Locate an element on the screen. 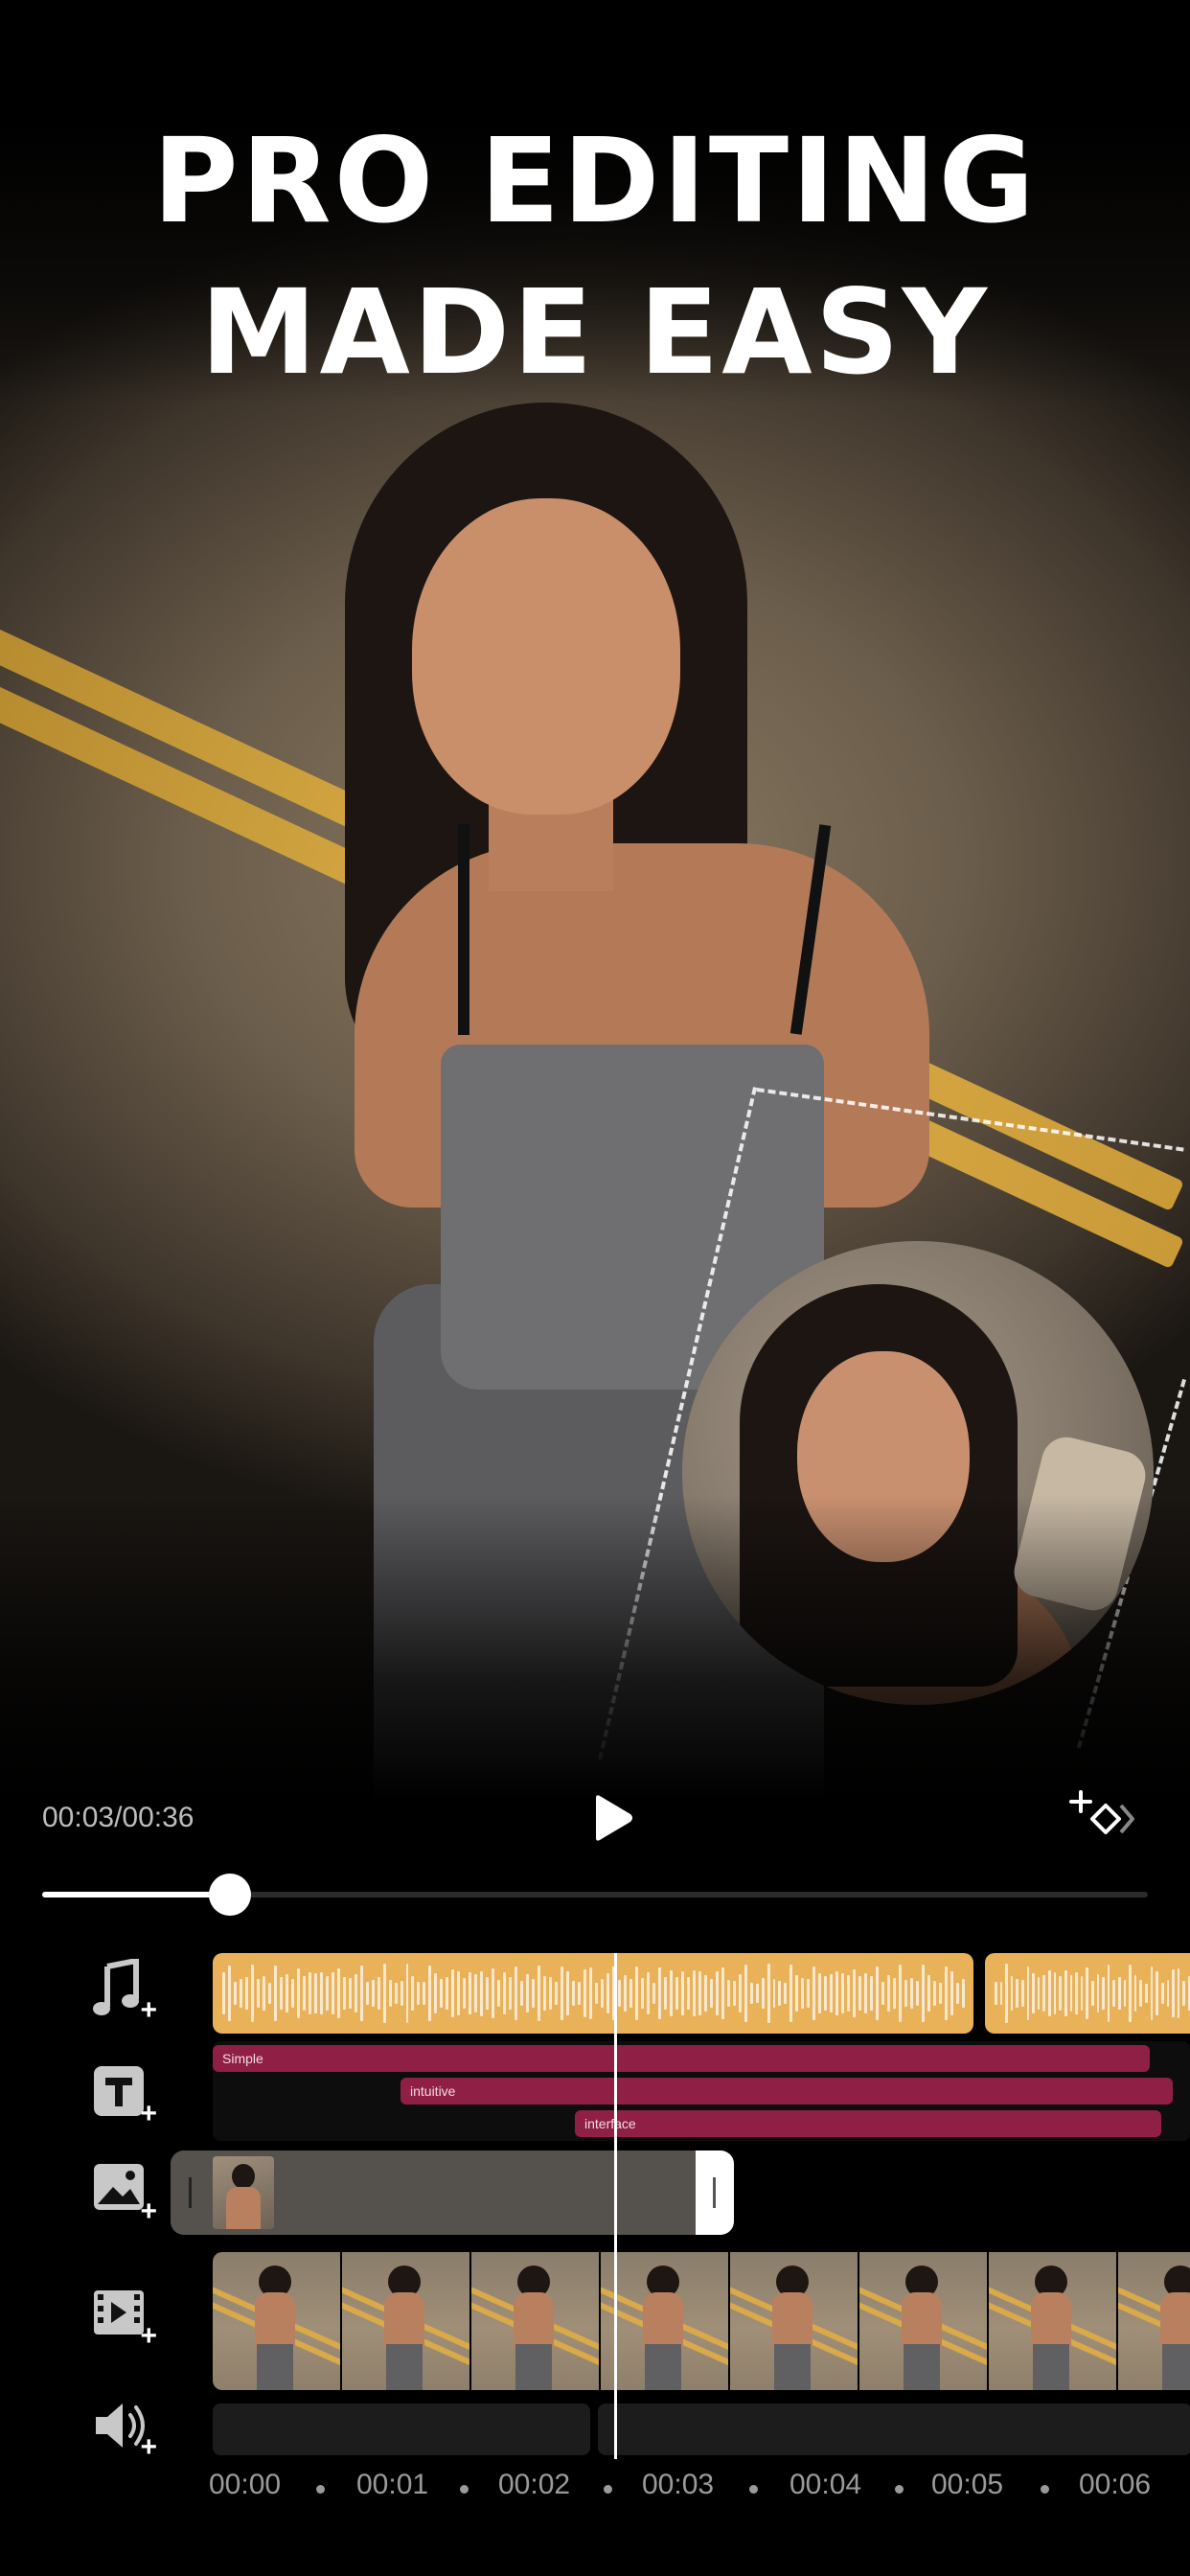  add-keyframe-button is located at coordinates (1101, 1817).